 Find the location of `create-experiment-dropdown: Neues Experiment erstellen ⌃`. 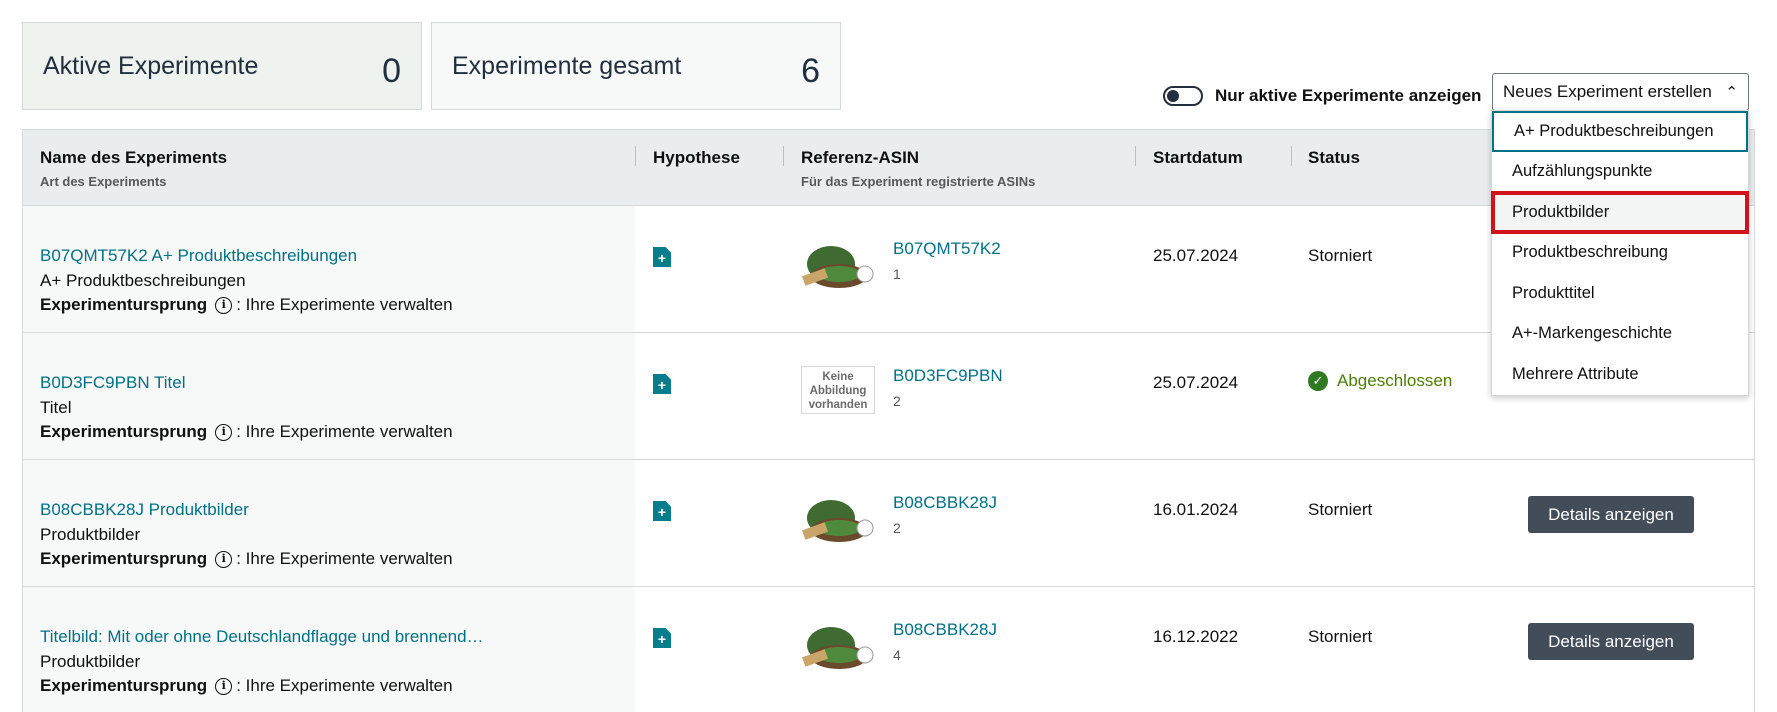

create-experiment-dropdown: Neues Experiment erstellen ⌃ is located at coordinates (1620, 92).